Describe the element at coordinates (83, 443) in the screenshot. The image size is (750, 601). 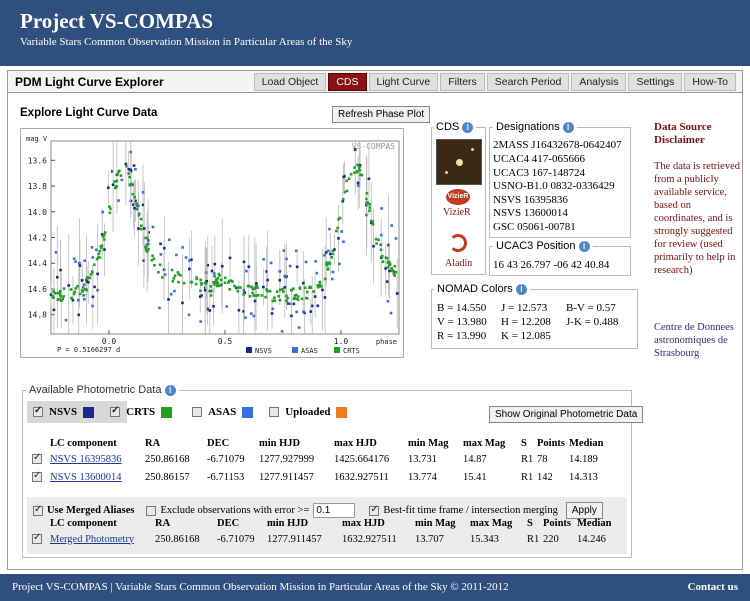
I see `col-header: LC component` at that location.